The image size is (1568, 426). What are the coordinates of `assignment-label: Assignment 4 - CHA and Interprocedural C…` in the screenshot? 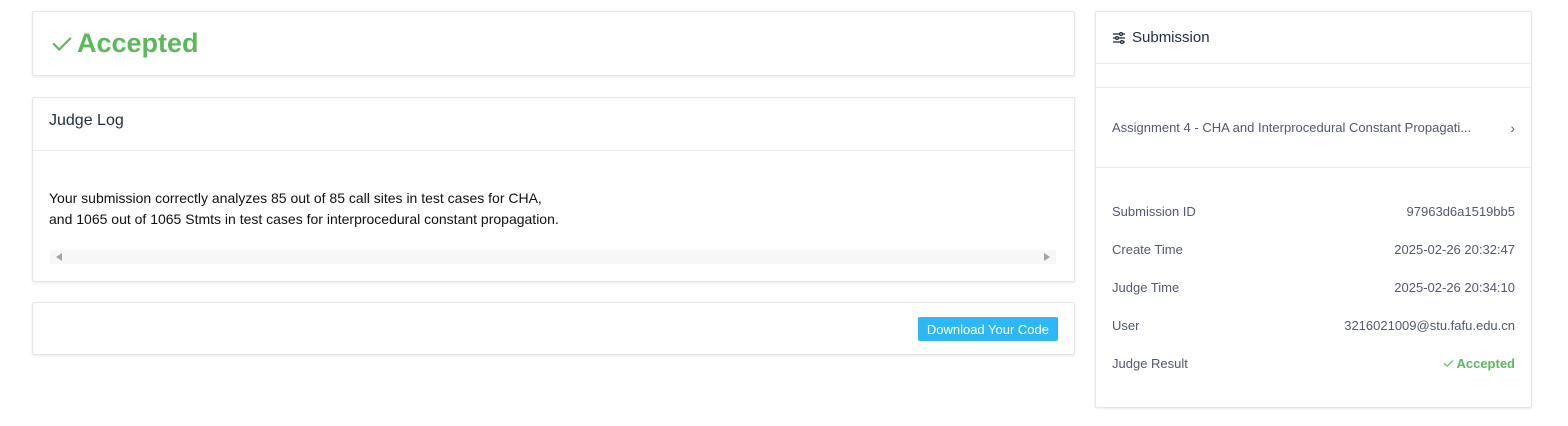 It's located at (1292, 127).